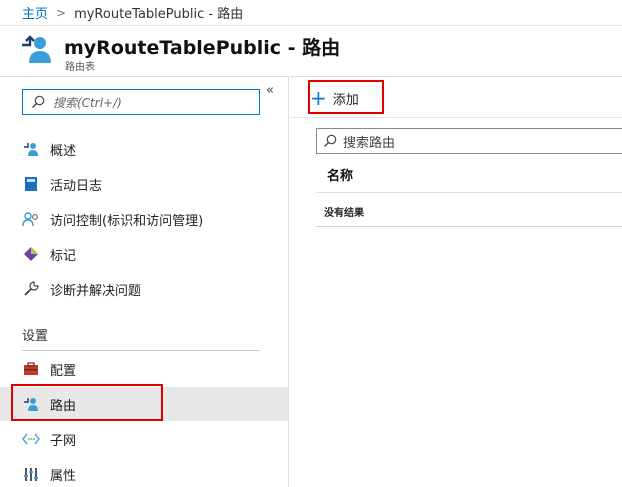  Describe the element at coordinates (63, 256) in the screenshot. I see `nav-item-label: 标记` at that location.